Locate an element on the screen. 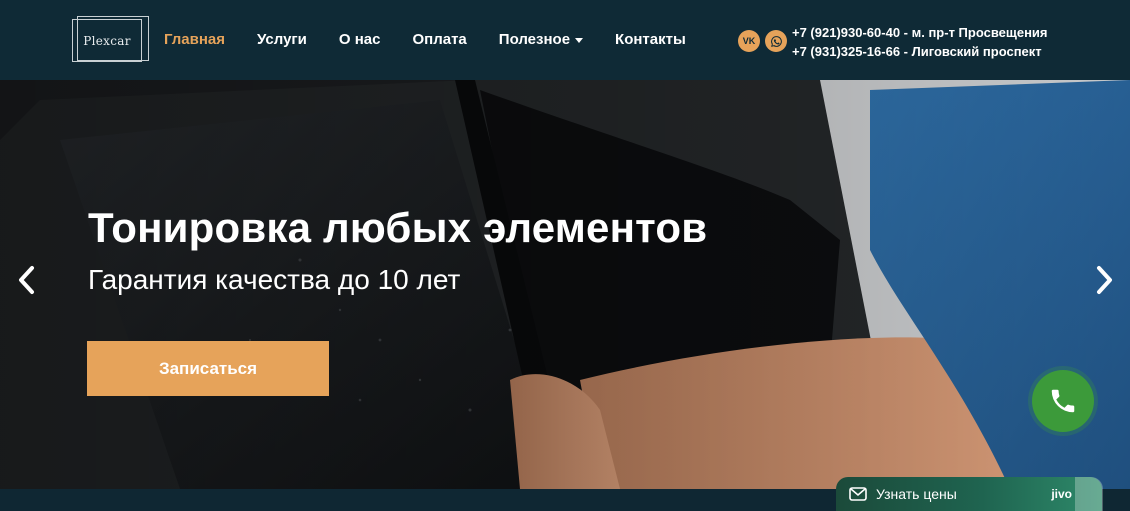 The width and height of the screenshot is (1130, 511). phone-prosveshcheniya: +7 (921)930-60-40 - м. пр-т Просвещения is located at coordinates (920, 32).